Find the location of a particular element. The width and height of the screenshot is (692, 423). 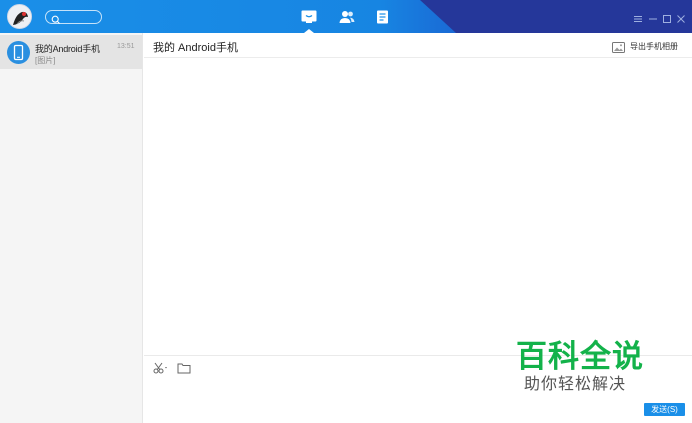

list-item: 我的Android手机 [图片] 13:51 is located at coordinates (71, 52).